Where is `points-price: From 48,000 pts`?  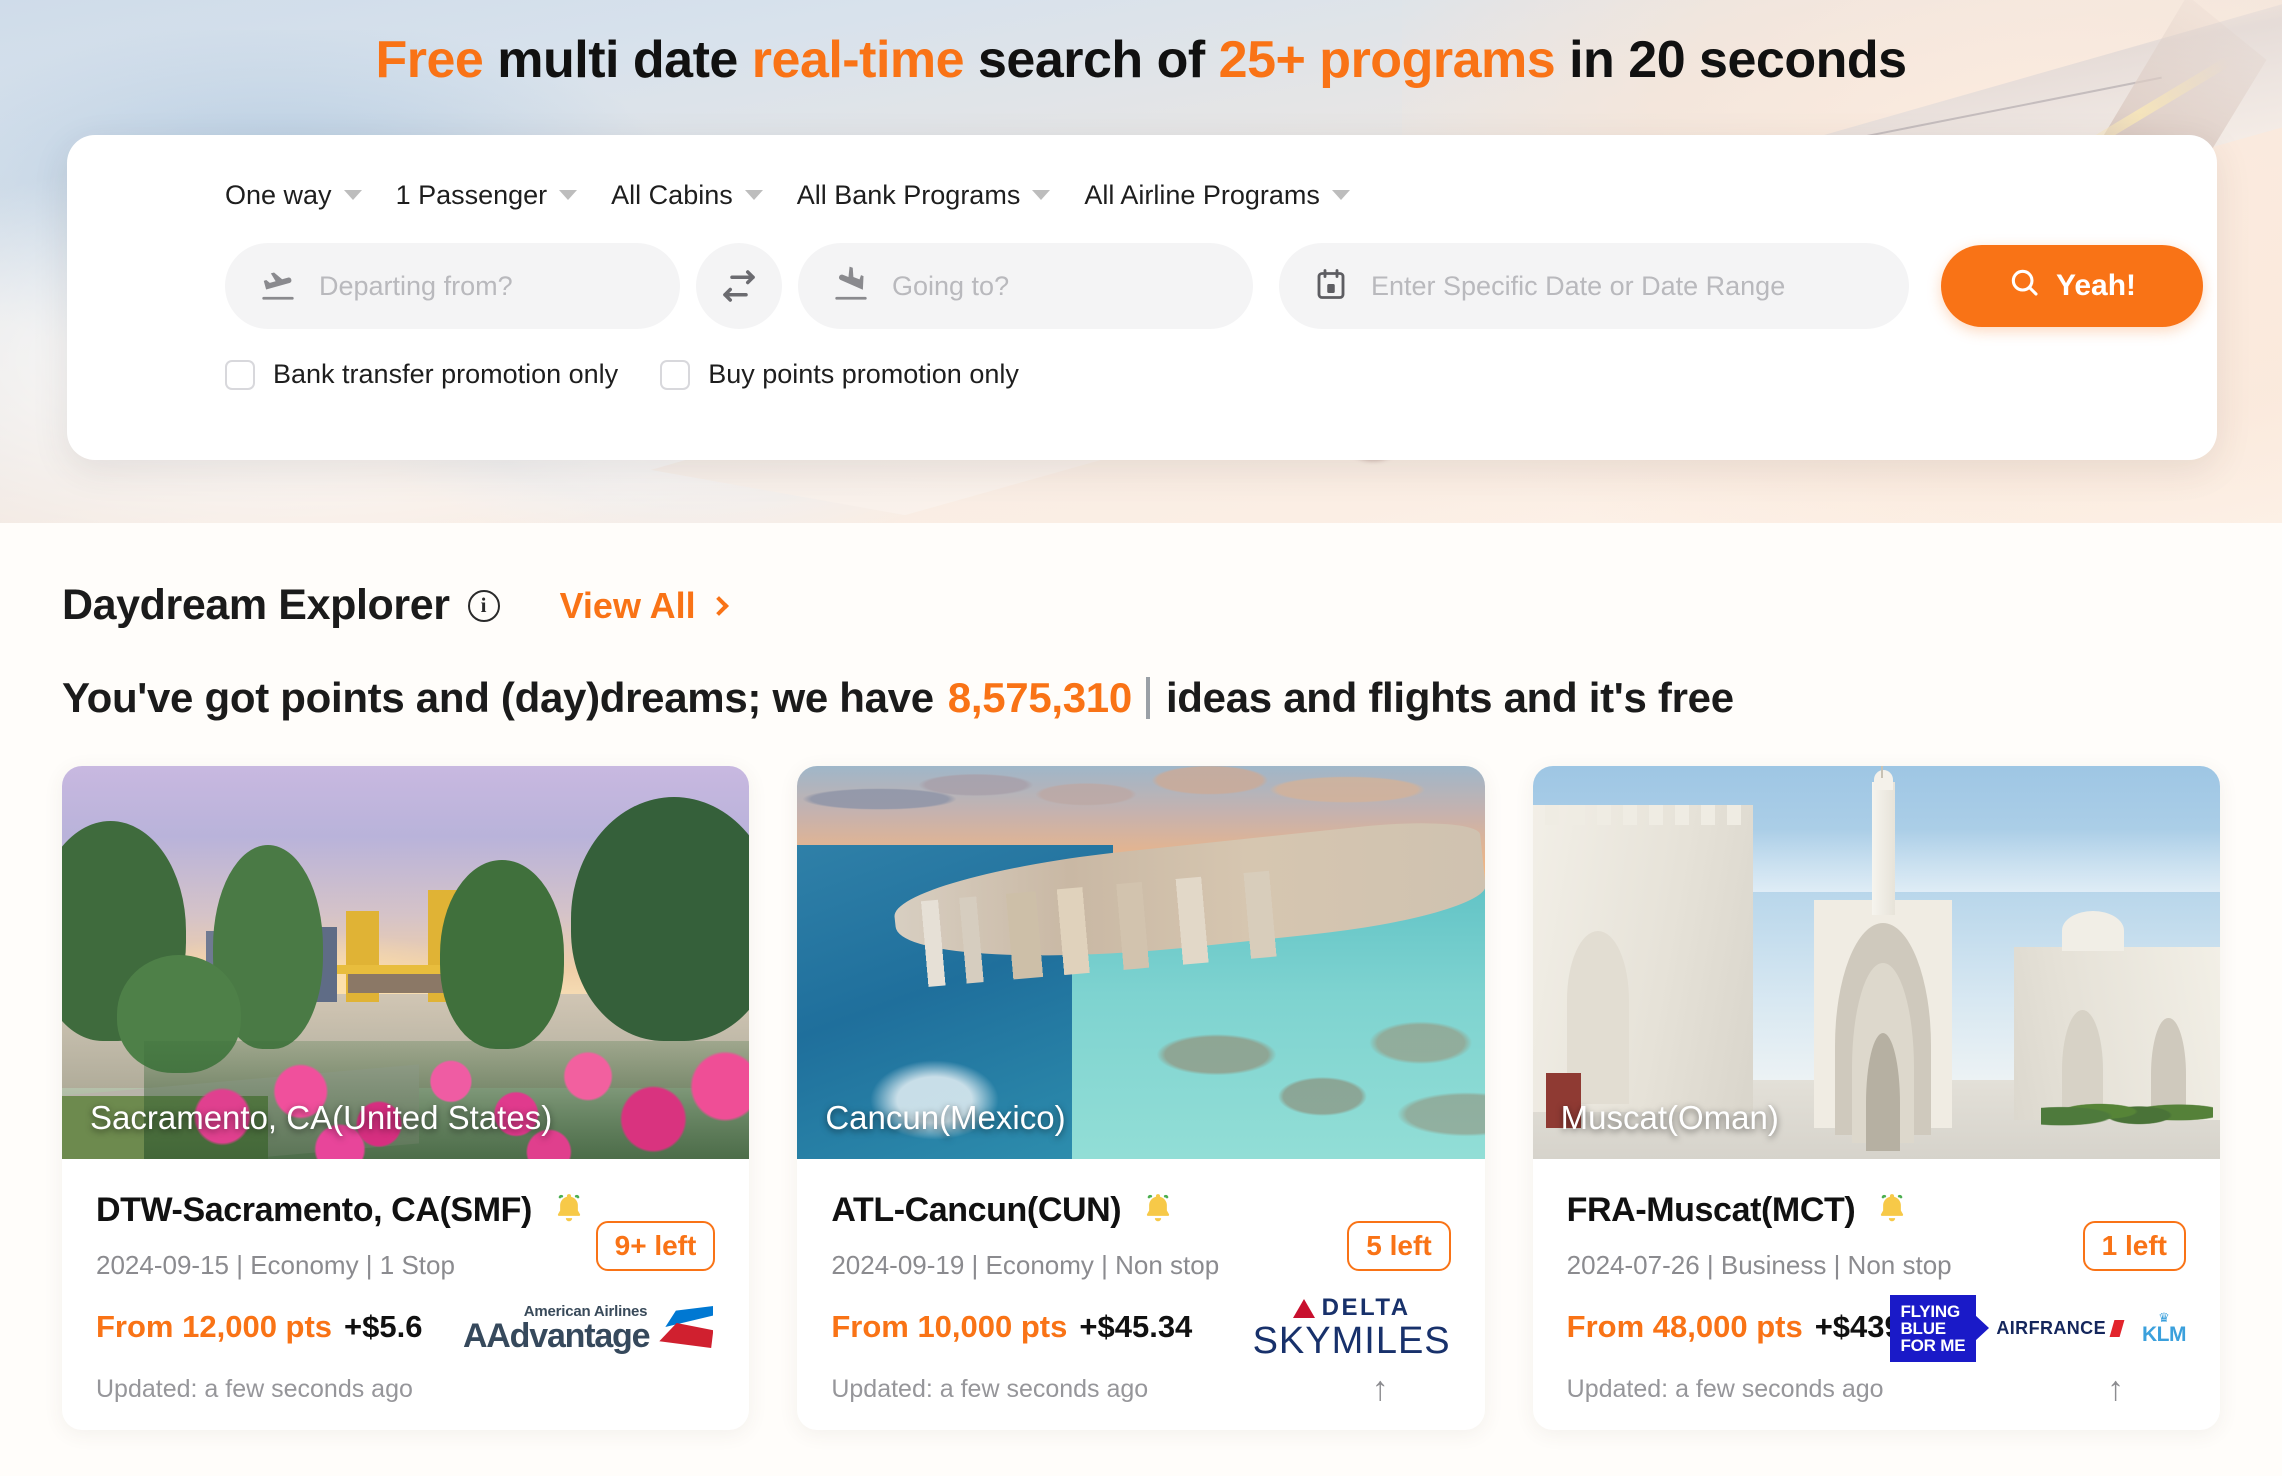 points-price: From 48,000 pts is located at coordinates (1684, 1326).